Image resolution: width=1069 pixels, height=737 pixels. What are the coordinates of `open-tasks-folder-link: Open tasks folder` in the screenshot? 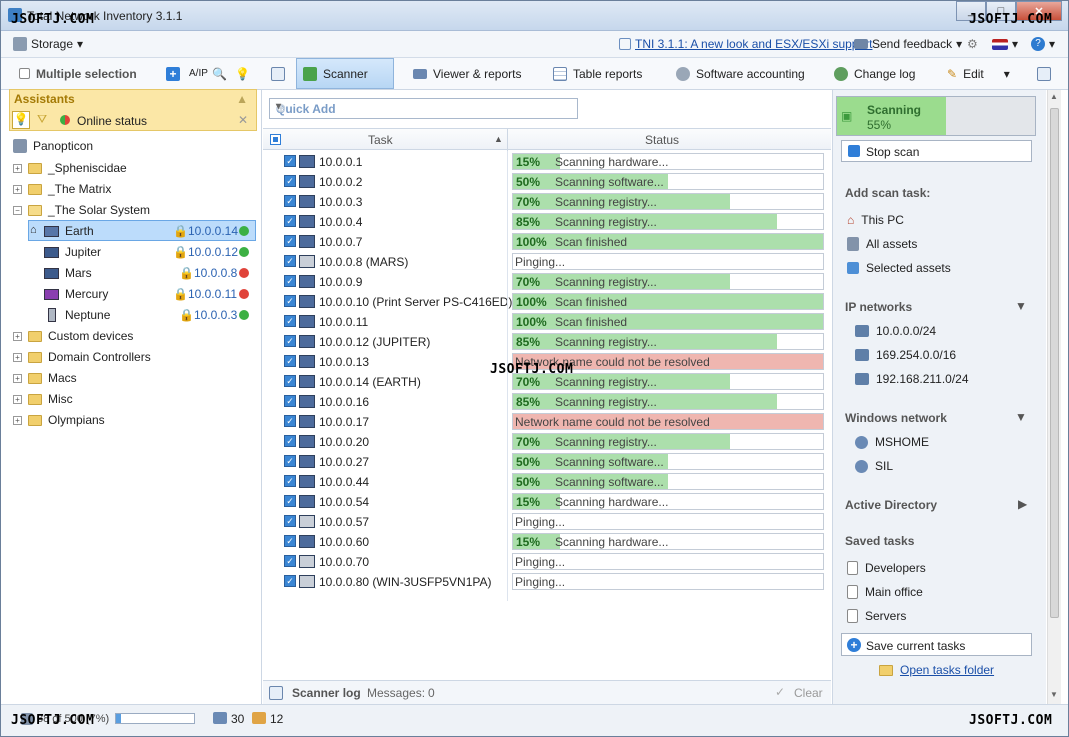 It's located at (936, 670).